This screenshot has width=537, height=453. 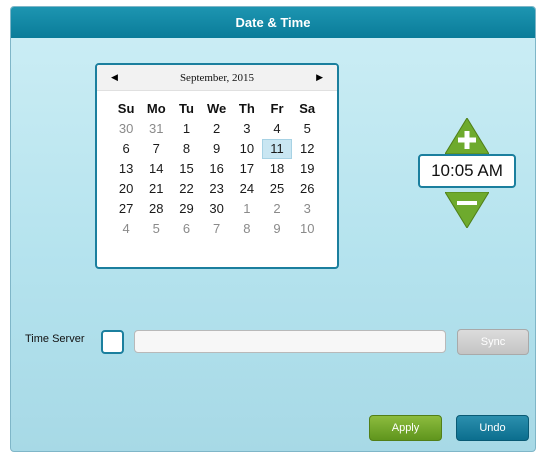 I want to click on calendar-day: 31, so click(x=156, y=129).